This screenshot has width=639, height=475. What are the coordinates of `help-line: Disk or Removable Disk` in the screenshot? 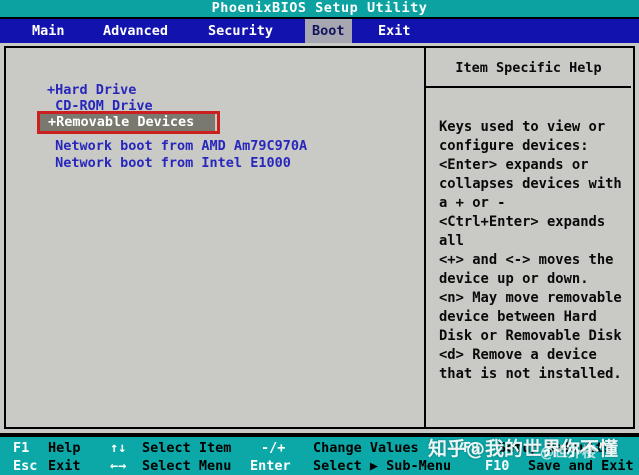 It's located at (530, 336).